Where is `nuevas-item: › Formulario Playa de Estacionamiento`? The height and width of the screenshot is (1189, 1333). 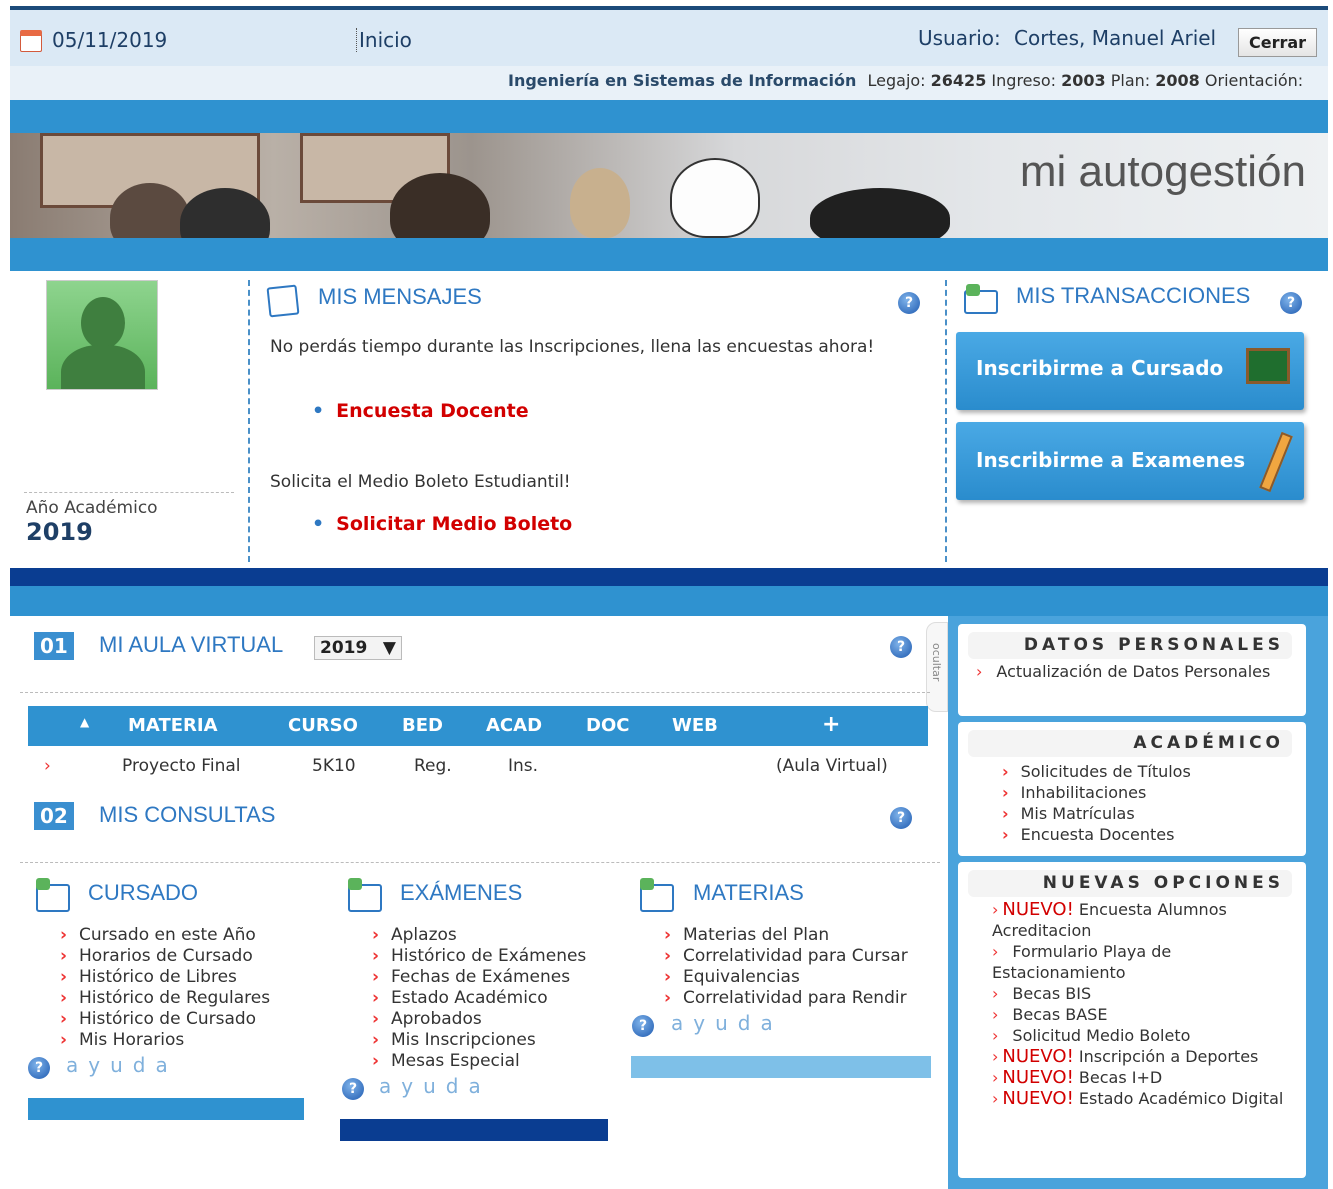 nuevas-item: › Formulario Playa de Estacionamiento is located at coordinates (1142, 962).